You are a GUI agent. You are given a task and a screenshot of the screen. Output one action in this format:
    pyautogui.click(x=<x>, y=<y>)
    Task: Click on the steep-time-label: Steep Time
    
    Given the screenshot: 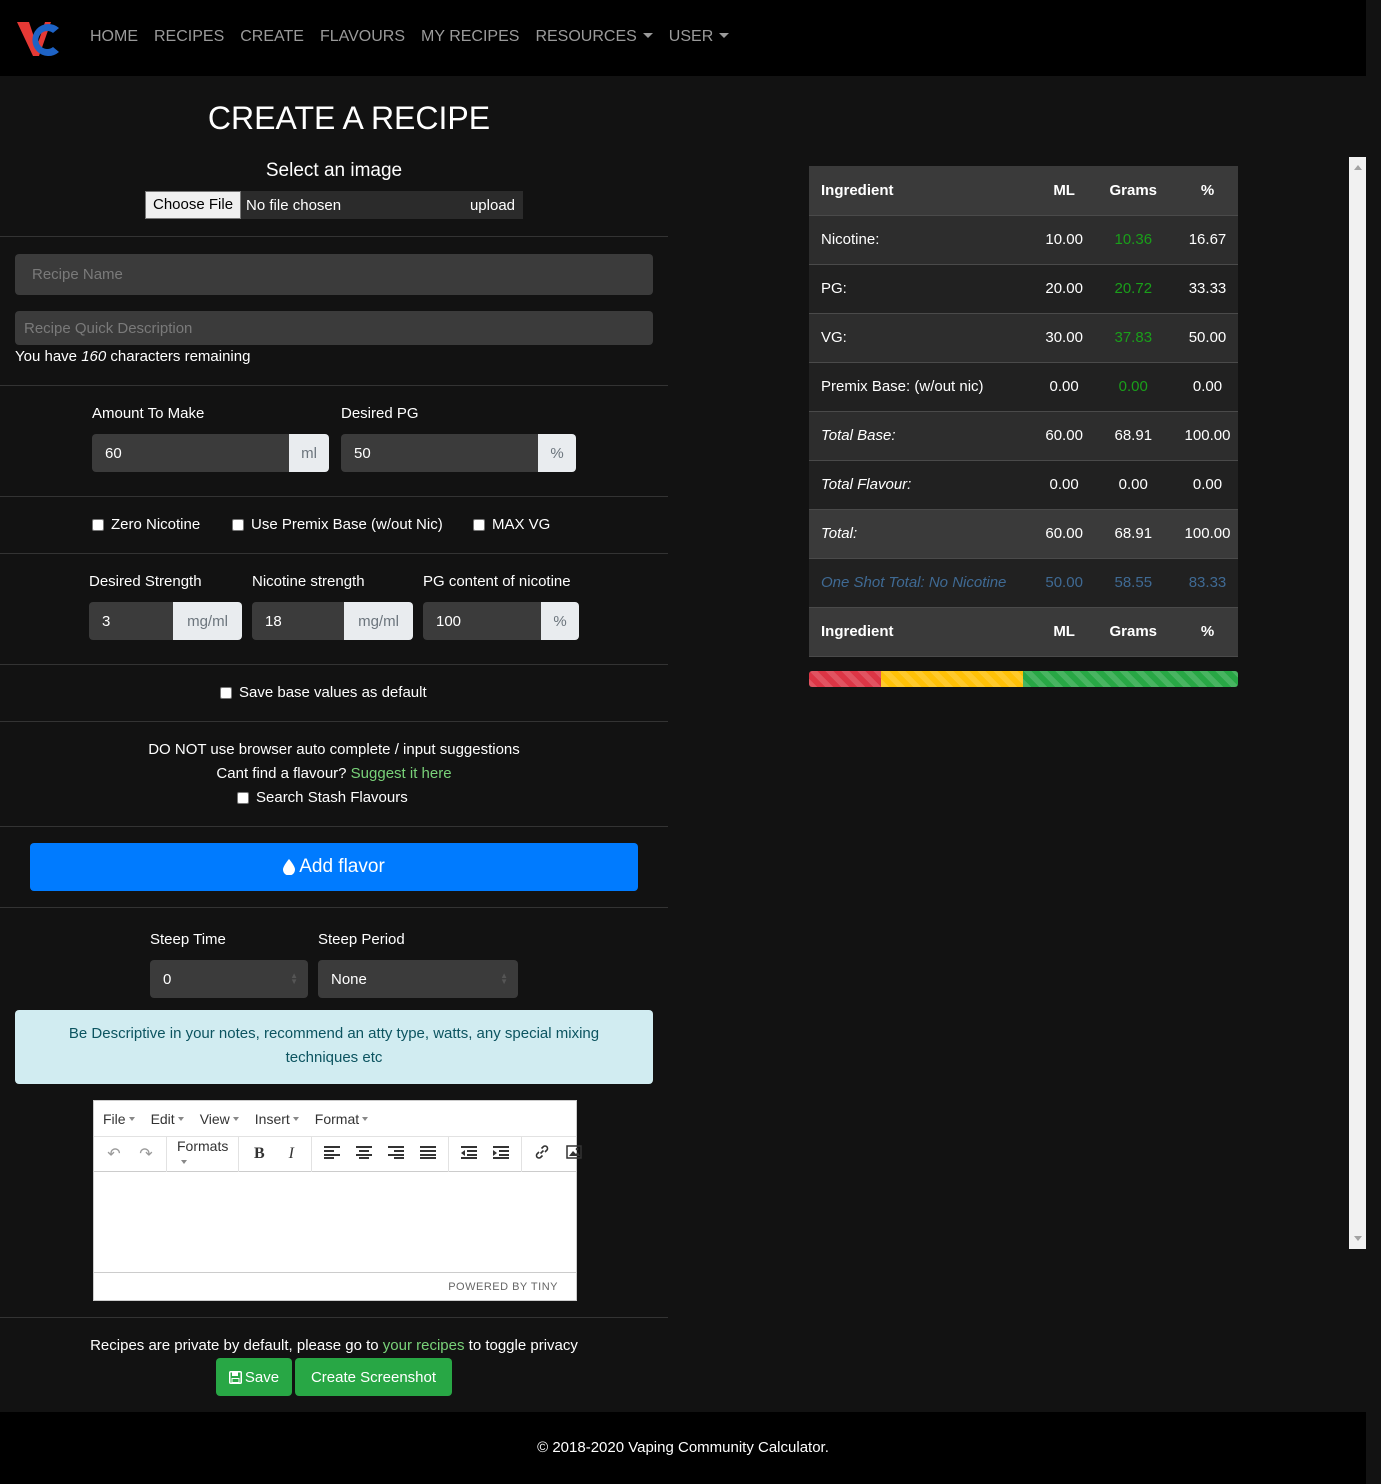 What is the action you would take?
    pyautogui.click(x=188, y=939)
    